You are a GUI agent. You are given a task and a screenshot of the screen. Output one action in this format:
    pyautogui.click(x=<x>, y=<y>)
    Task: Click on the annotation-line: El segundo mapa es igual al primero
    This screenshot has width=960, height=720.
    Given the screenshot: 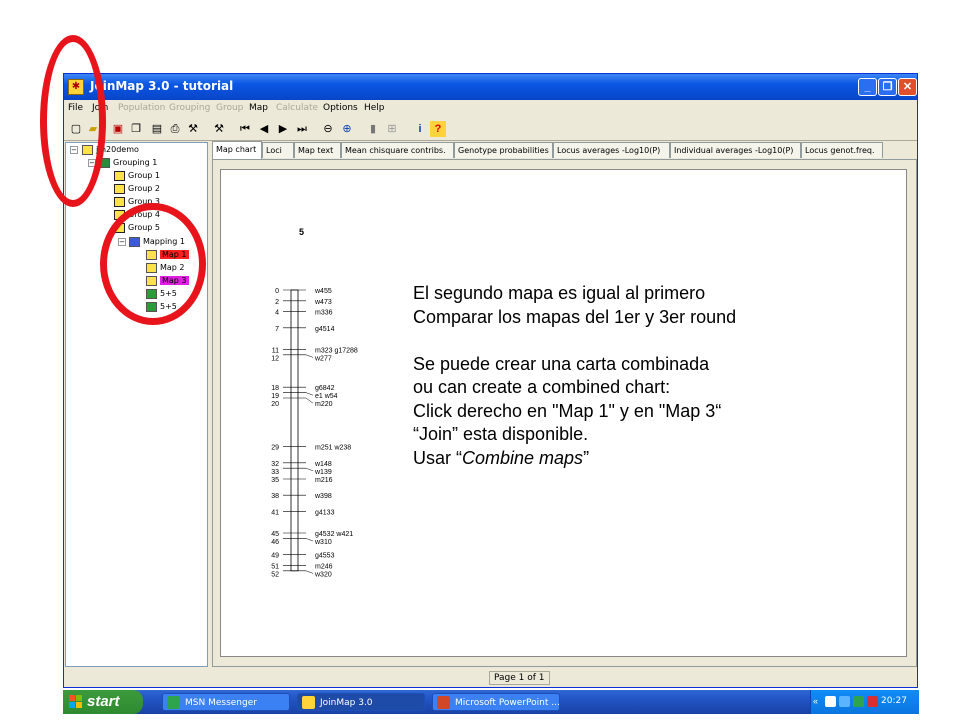 What is the action you would take?
    pyautogui.click(x=559, y=293)
    